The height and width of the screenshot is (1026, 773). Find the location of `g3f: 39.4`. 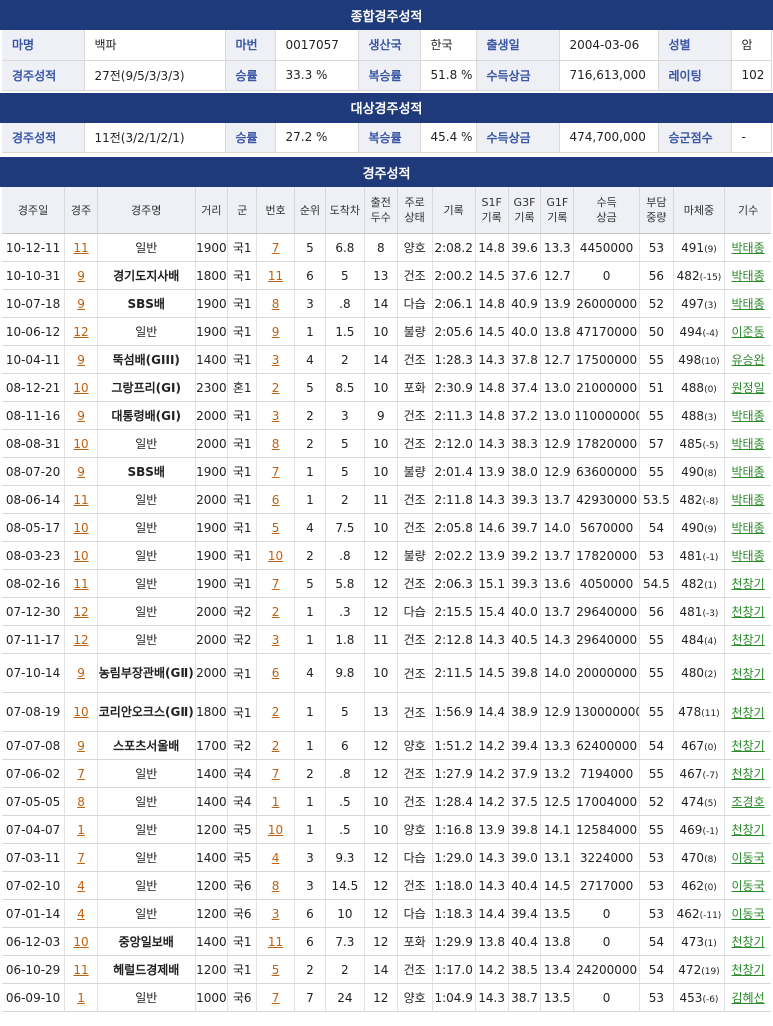

g3f: 39.4 is located at coordinates (525, 745).